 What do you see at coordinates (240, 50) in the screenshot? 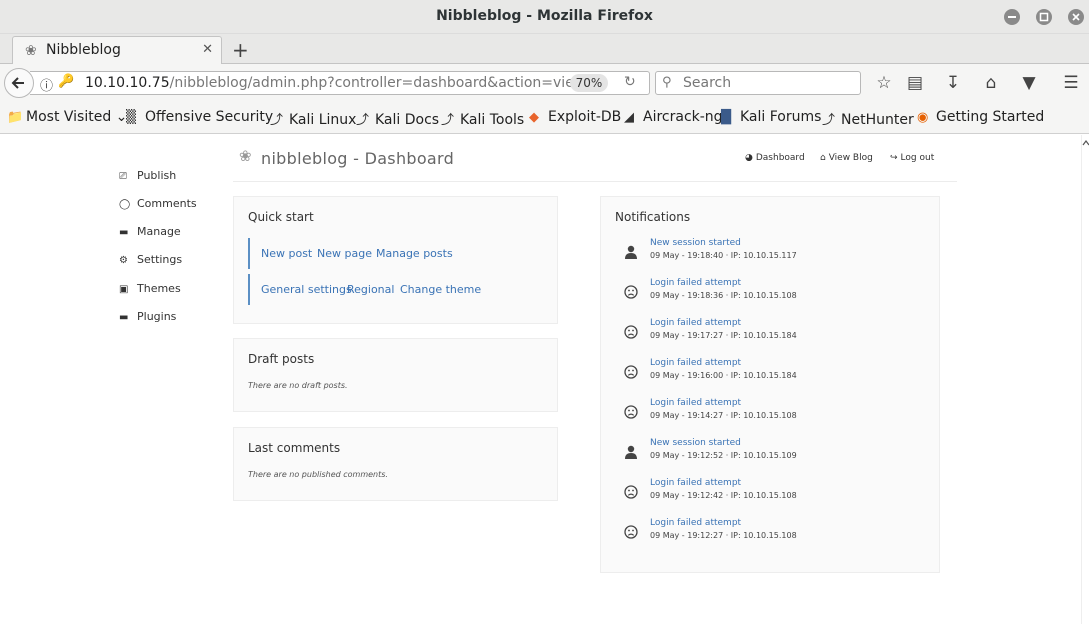
I see `new-tab-icon: +` at bounding box center [240, 50].